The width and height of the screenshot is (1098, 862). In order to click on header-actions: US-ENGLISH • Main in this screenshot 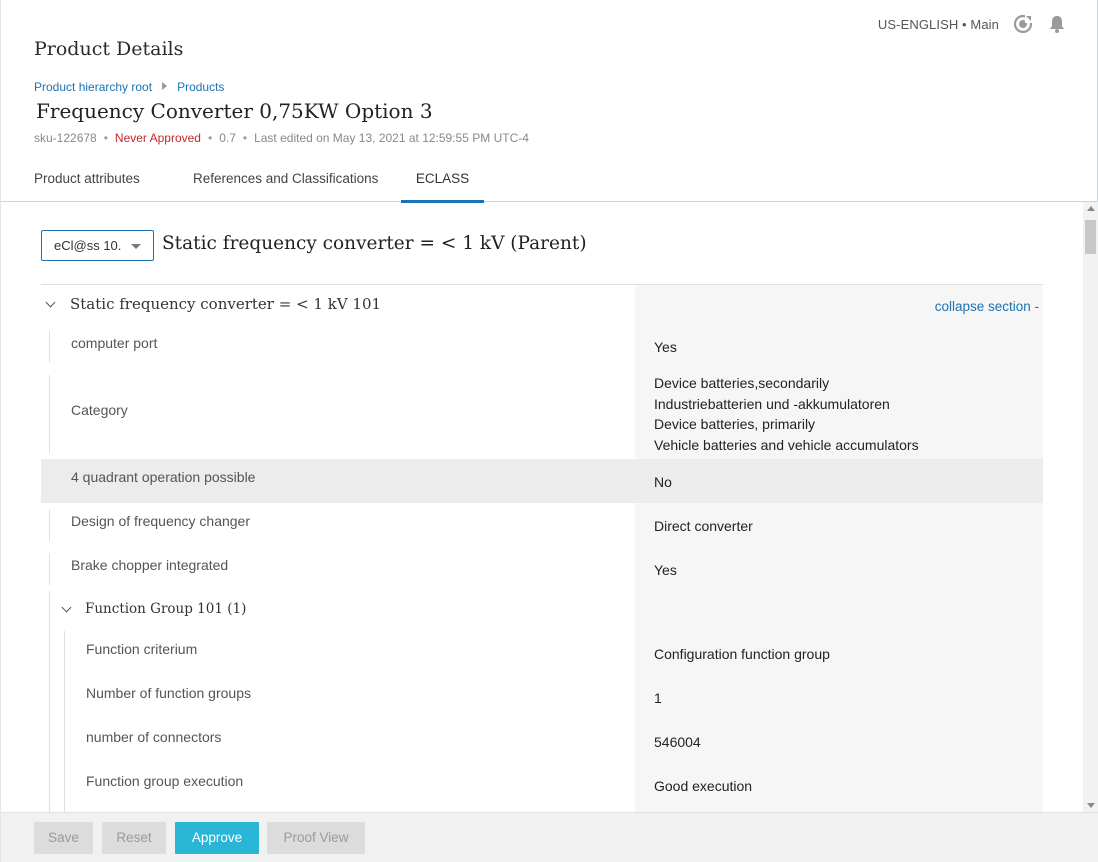, I will do `click(972, 24)`.